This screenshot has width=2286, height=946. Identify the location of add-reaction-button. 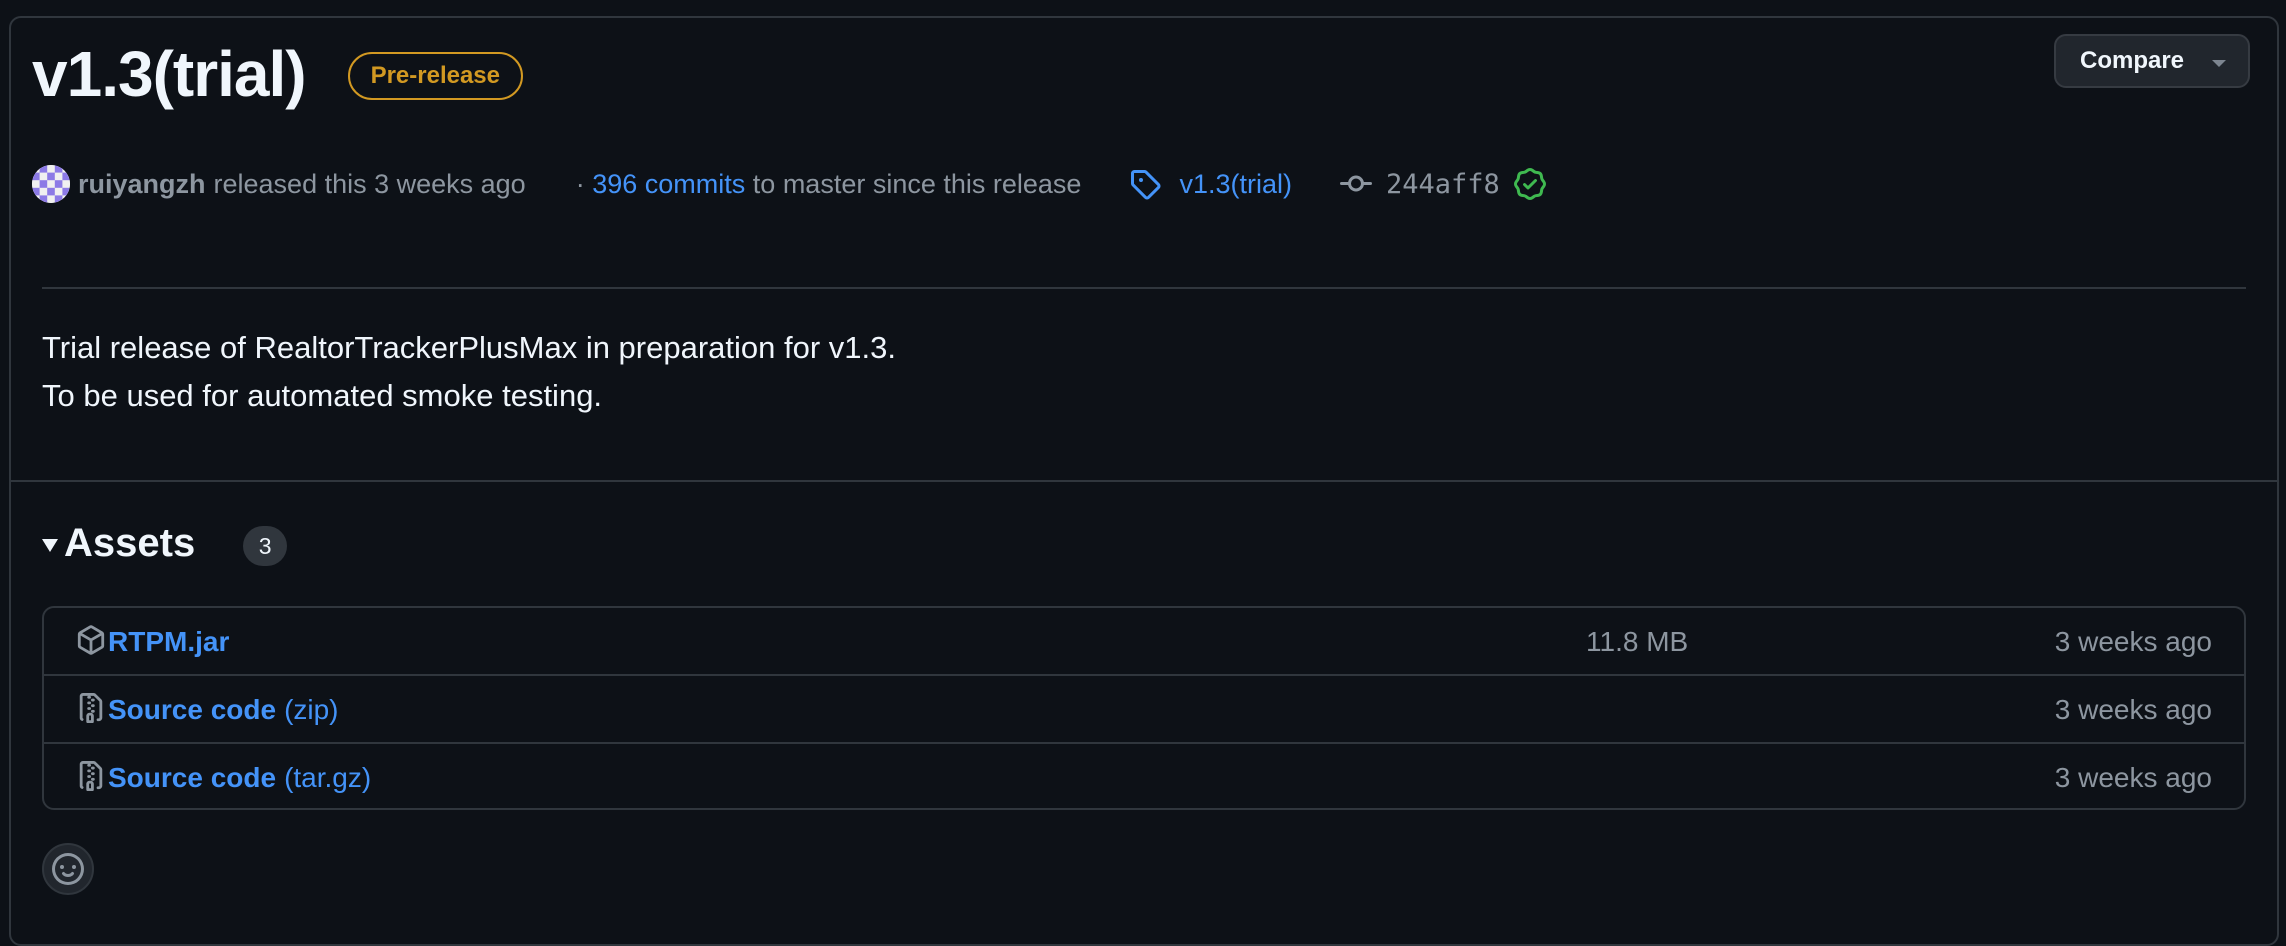
(68, 869).